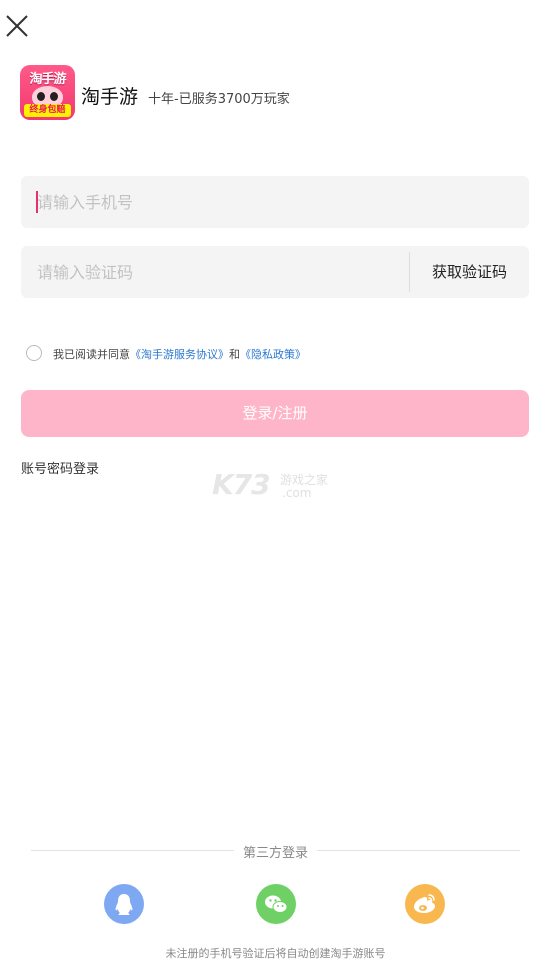 The height and width of the screenshot is (974, 551). Describe the element at coordinates (241, 484) in the screenshot. I see `watermark-brand: K73` at that location.